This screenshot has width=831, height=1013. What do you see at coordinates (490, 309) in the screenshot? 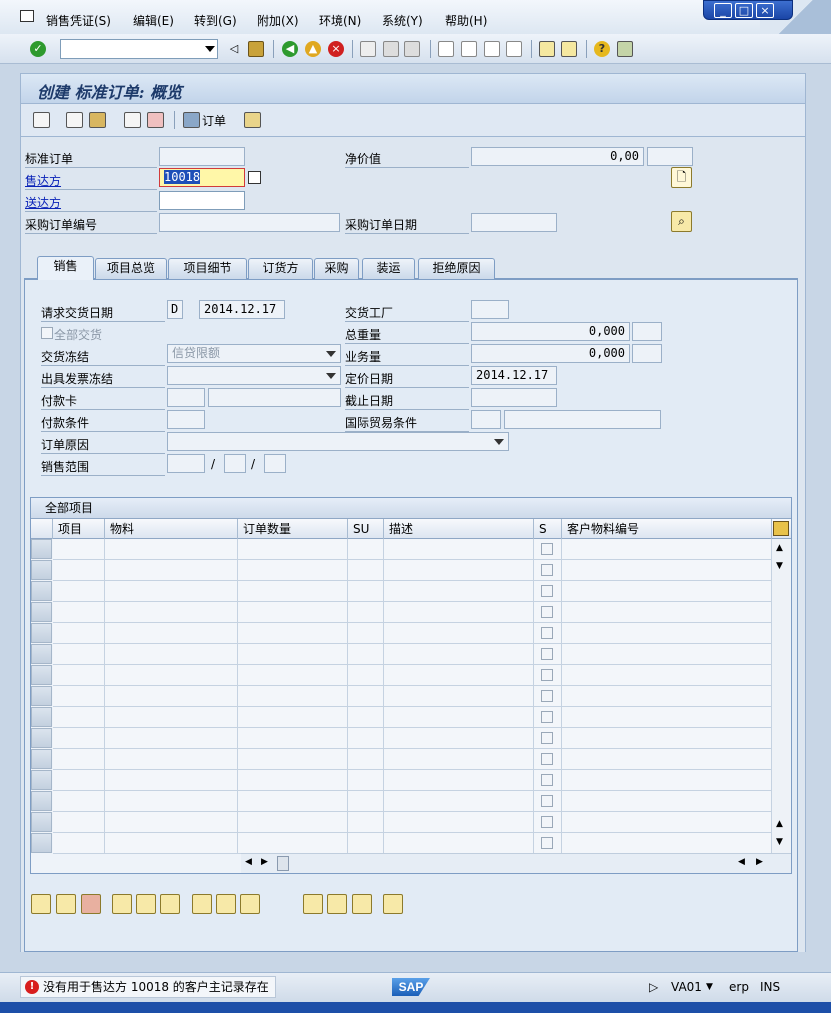
I see `delivering-plant-field` at bounding box center [490, 309].